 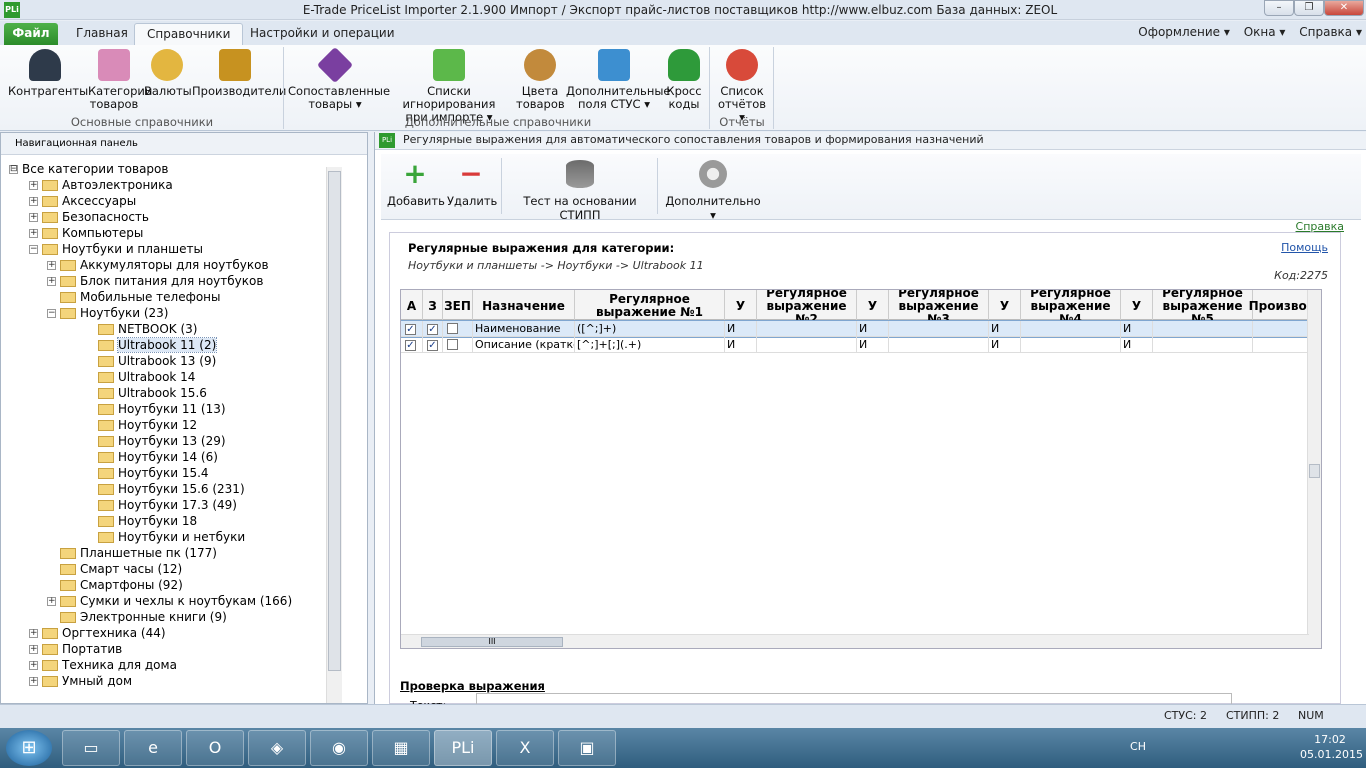 I want to click on column-header: Производ, so click(x=1282, y=305).